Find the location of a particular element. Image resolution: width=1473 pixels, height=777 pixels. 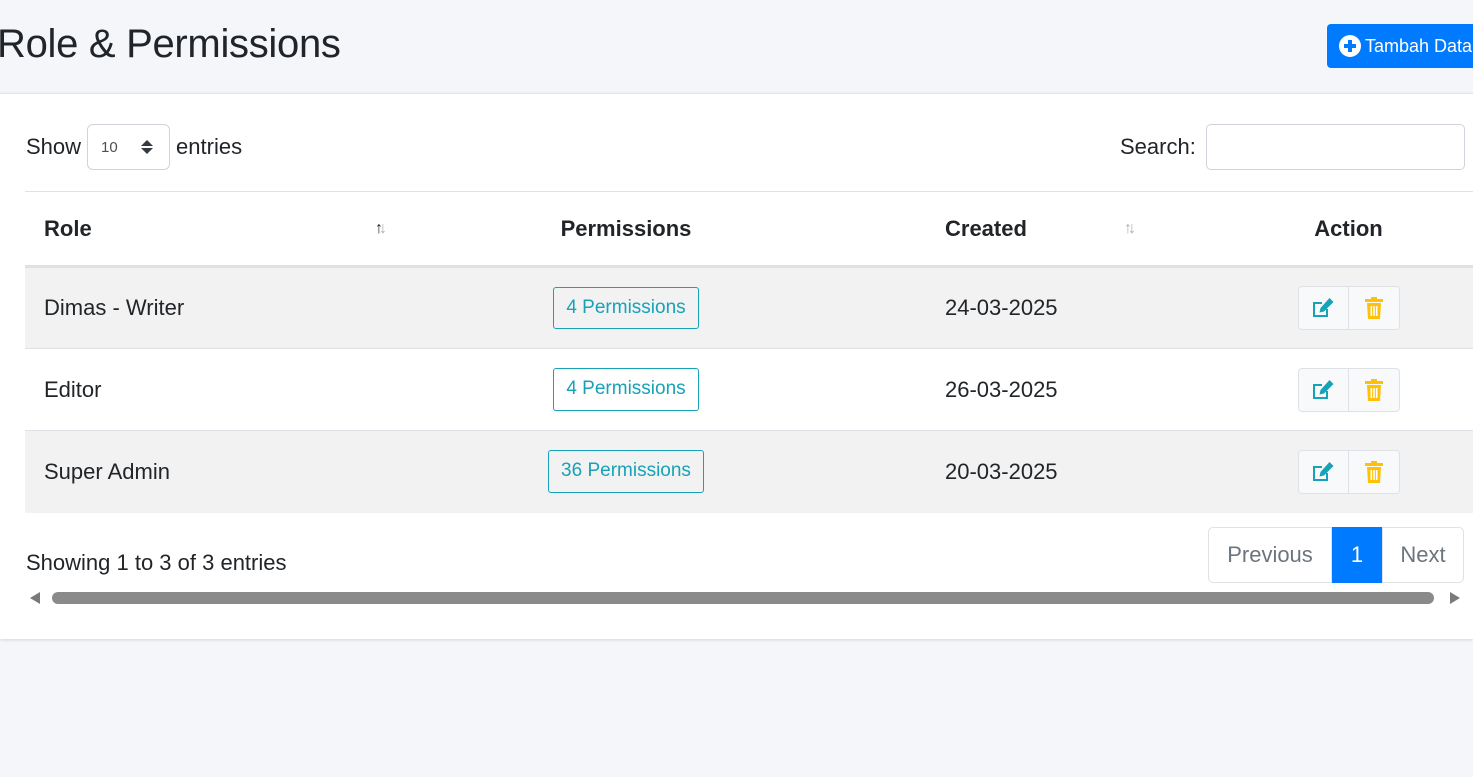

column-header-action: Action is located at coordinates (1348, 229).